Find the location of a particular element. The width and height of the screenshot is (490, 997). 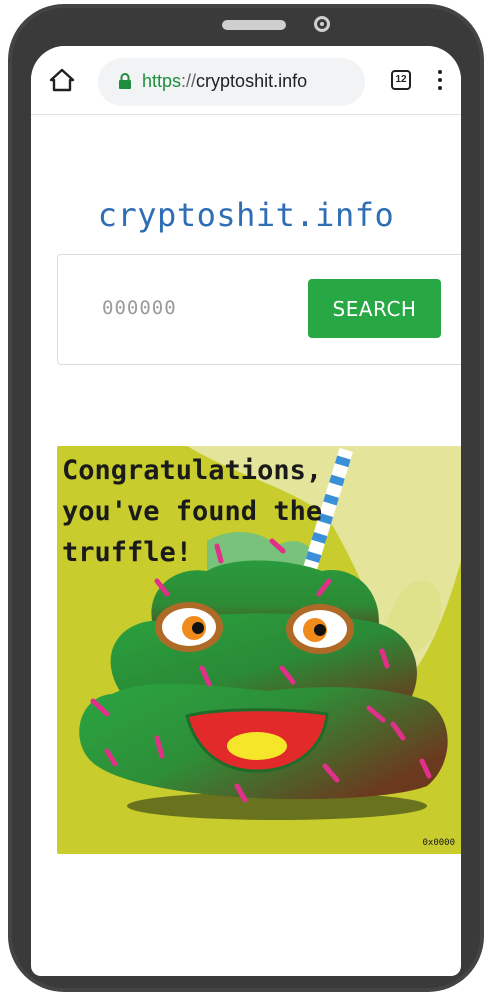

home-icon is located at coordinates (62, 80).